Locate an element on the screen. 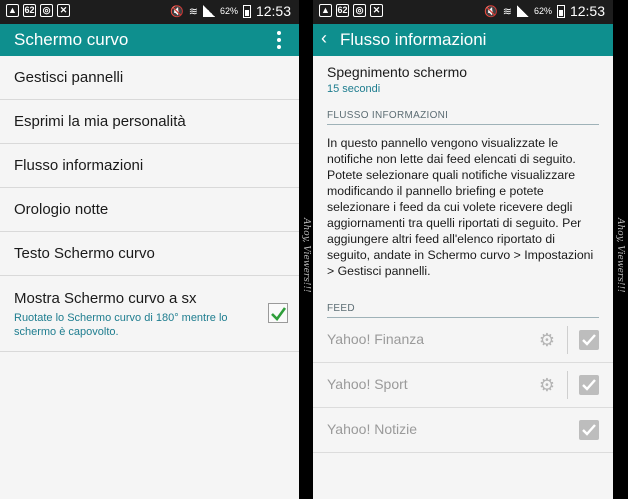 This screenshot has height=499, width=628. menu-item-gestisci-pannelli: Gestisci pannelli is located at coordinates (149, 78).